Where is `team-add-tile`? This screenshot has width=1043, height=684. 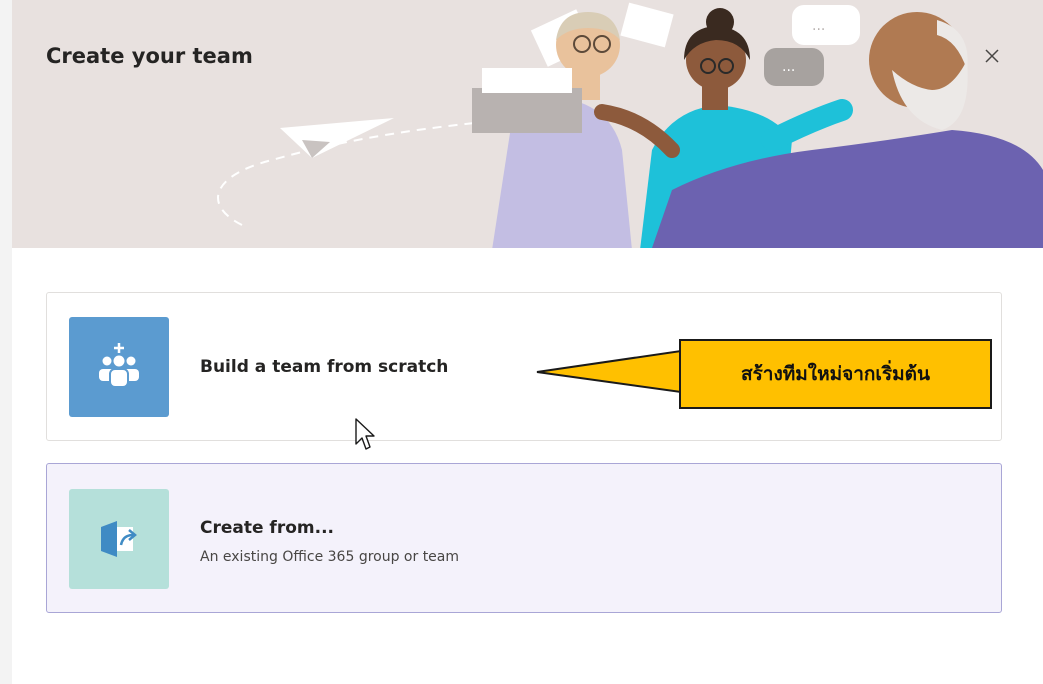 team-add-tile is located at coordinates (119, 367).